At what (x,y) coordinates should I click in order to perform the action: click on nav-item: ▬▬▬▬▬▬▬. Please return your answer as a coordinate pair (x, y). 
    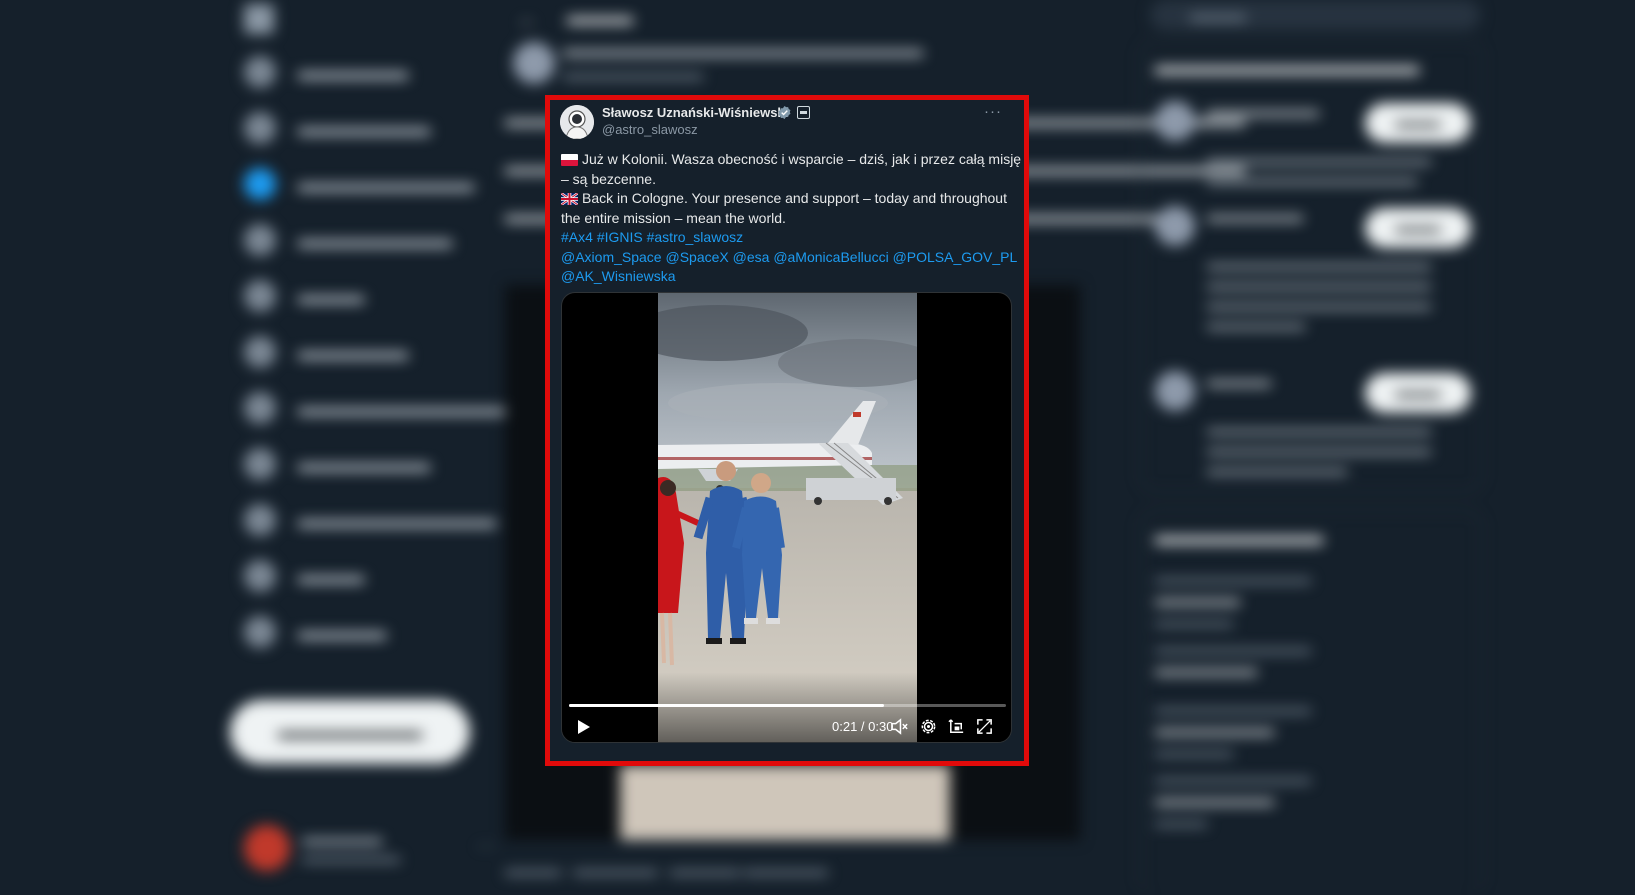
    Looking at the image, I should click on (348, 240).